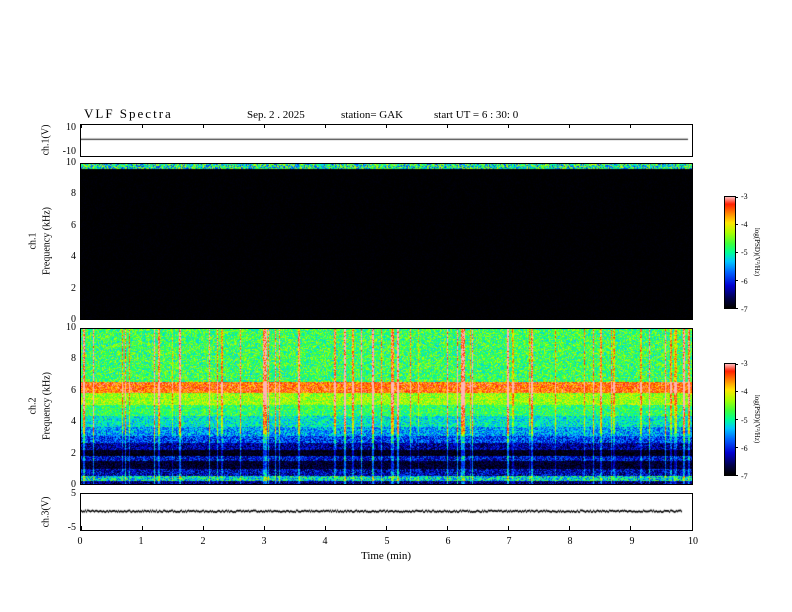  I want to click on panel-ch3-voltage, so click(386, 512).